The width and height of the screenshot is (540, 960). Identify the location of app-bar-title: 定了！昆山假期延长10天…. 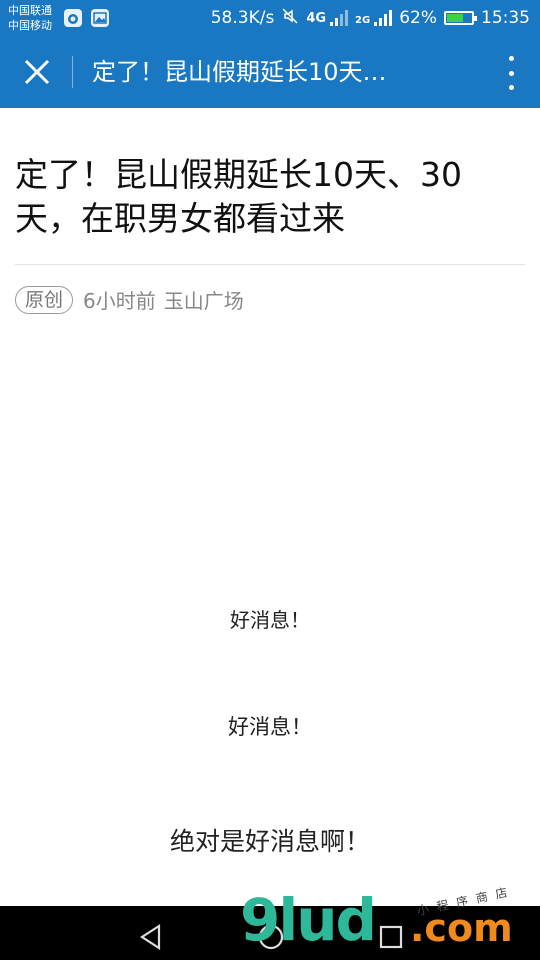
(239, 72).